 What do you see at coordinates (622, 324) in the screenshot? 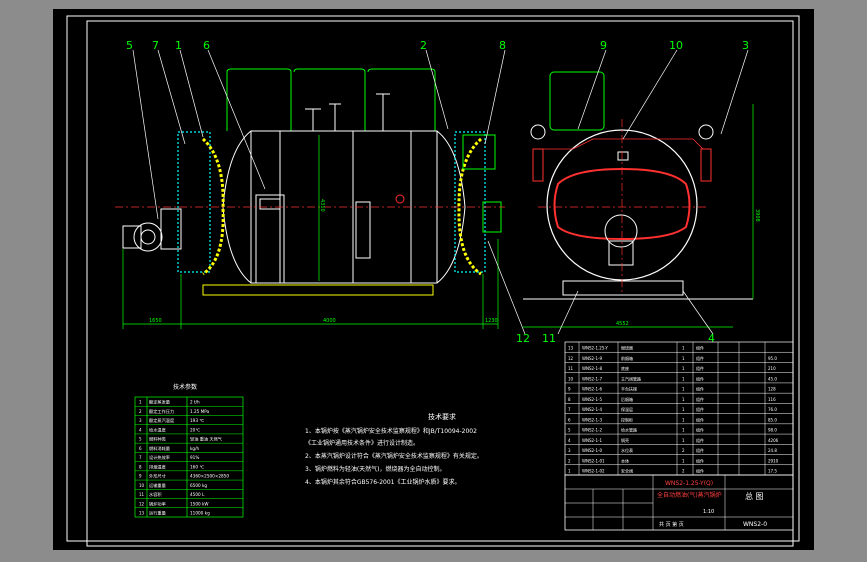
I see `dim-front-width: 4552` at bounding box center [622, 324].